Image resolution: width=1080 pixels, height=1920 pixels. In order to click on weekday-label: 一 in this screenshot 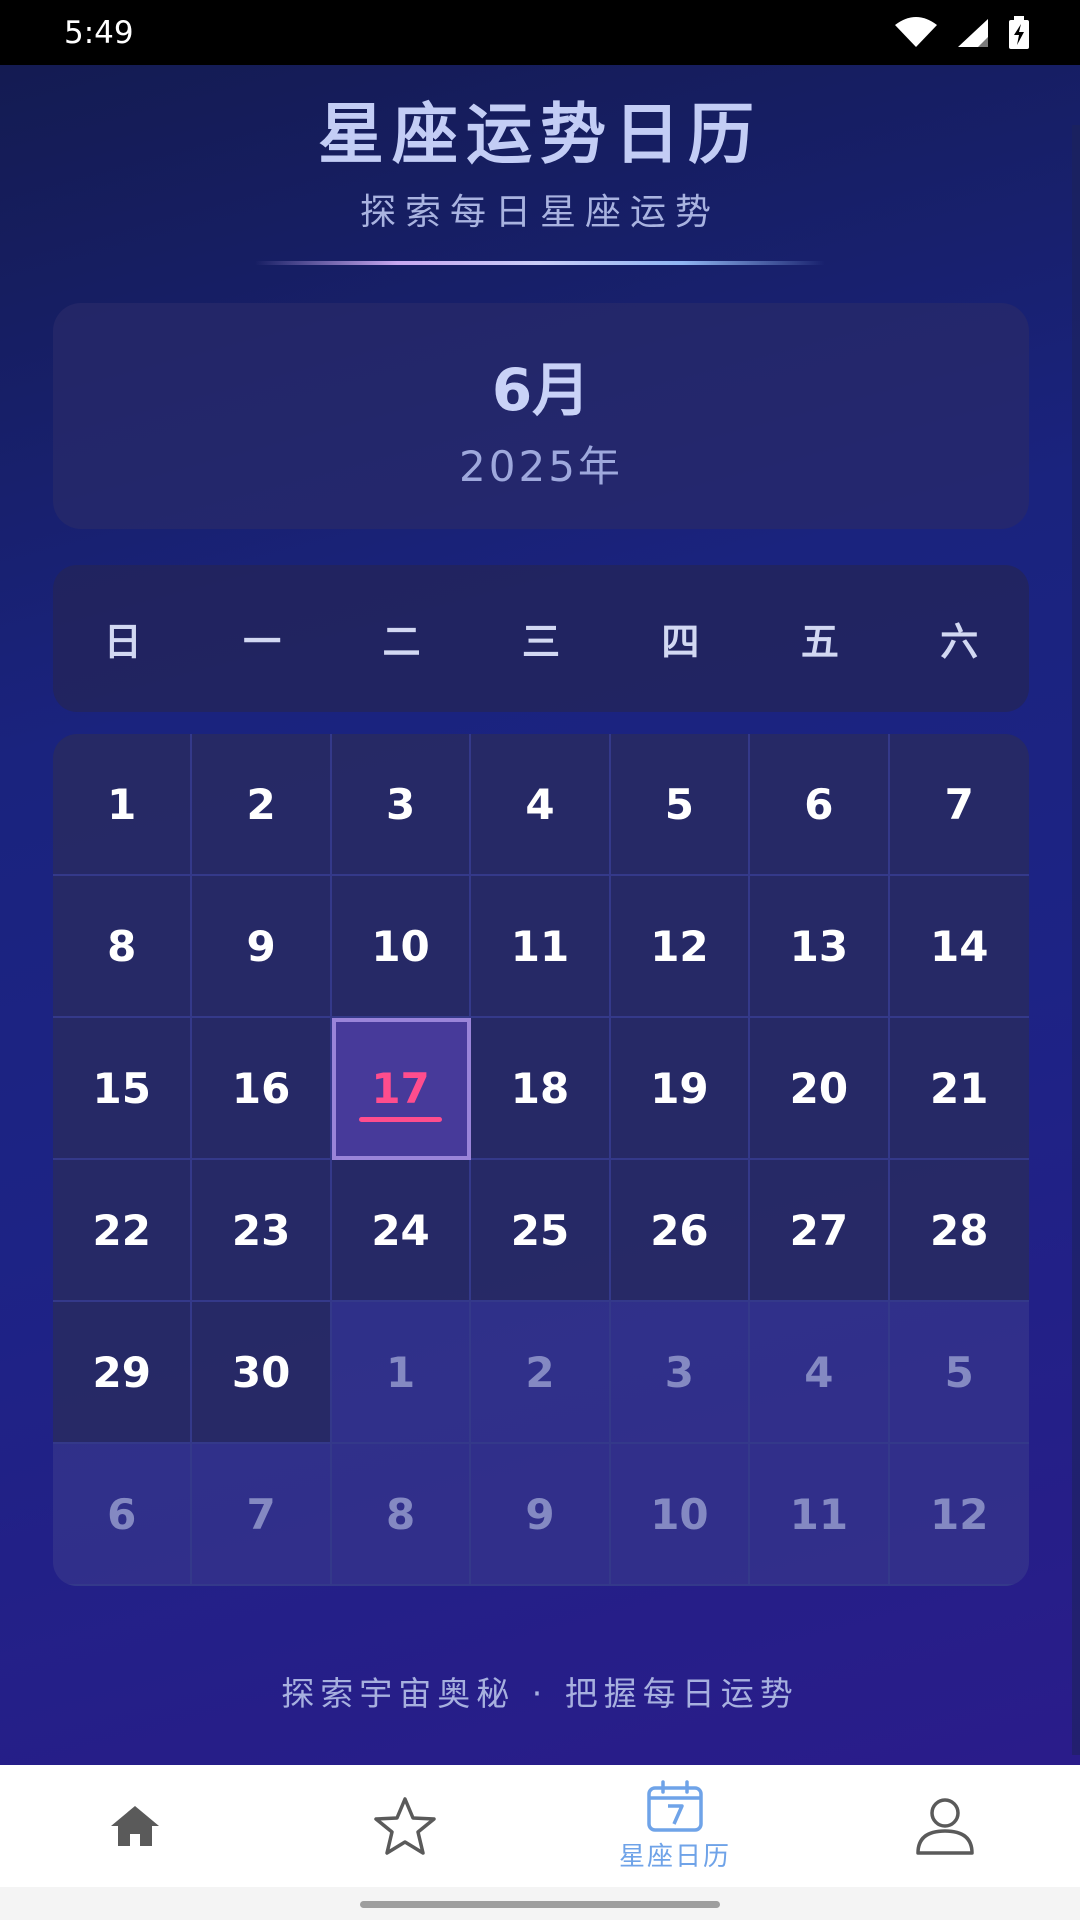, I will do `click(262, 642)`.